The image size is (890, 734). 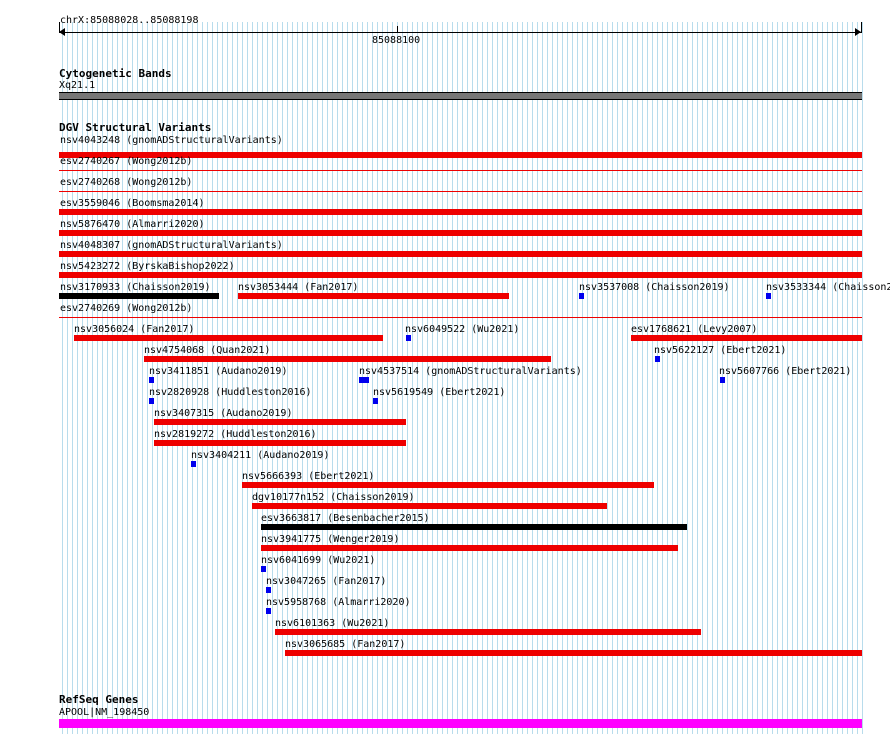 I want to click on dgv-feature-label: nsv3056024 (Fan2017), so click(x=134, y=329).